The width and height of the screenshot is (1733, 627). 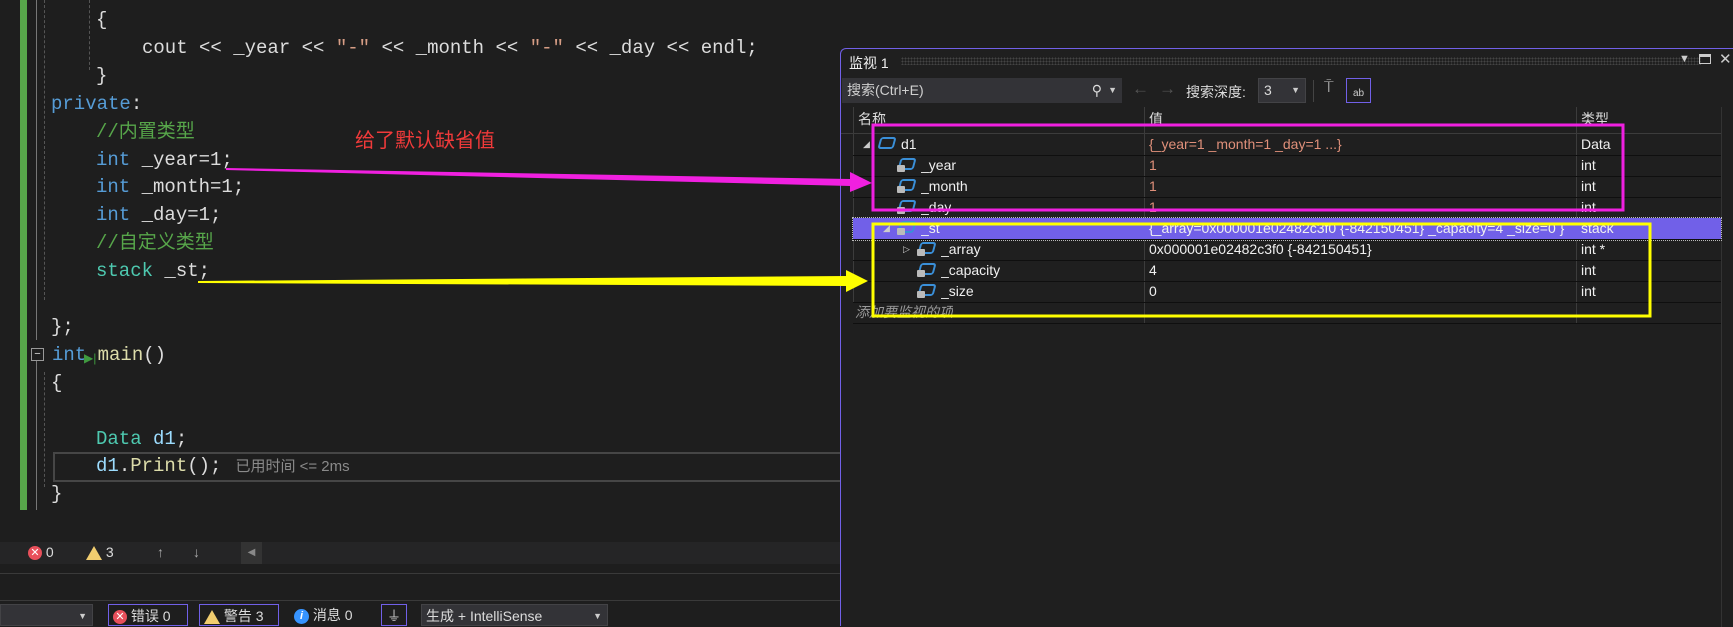 I want to click on magenta-arrow, so click(x=549, y=180).